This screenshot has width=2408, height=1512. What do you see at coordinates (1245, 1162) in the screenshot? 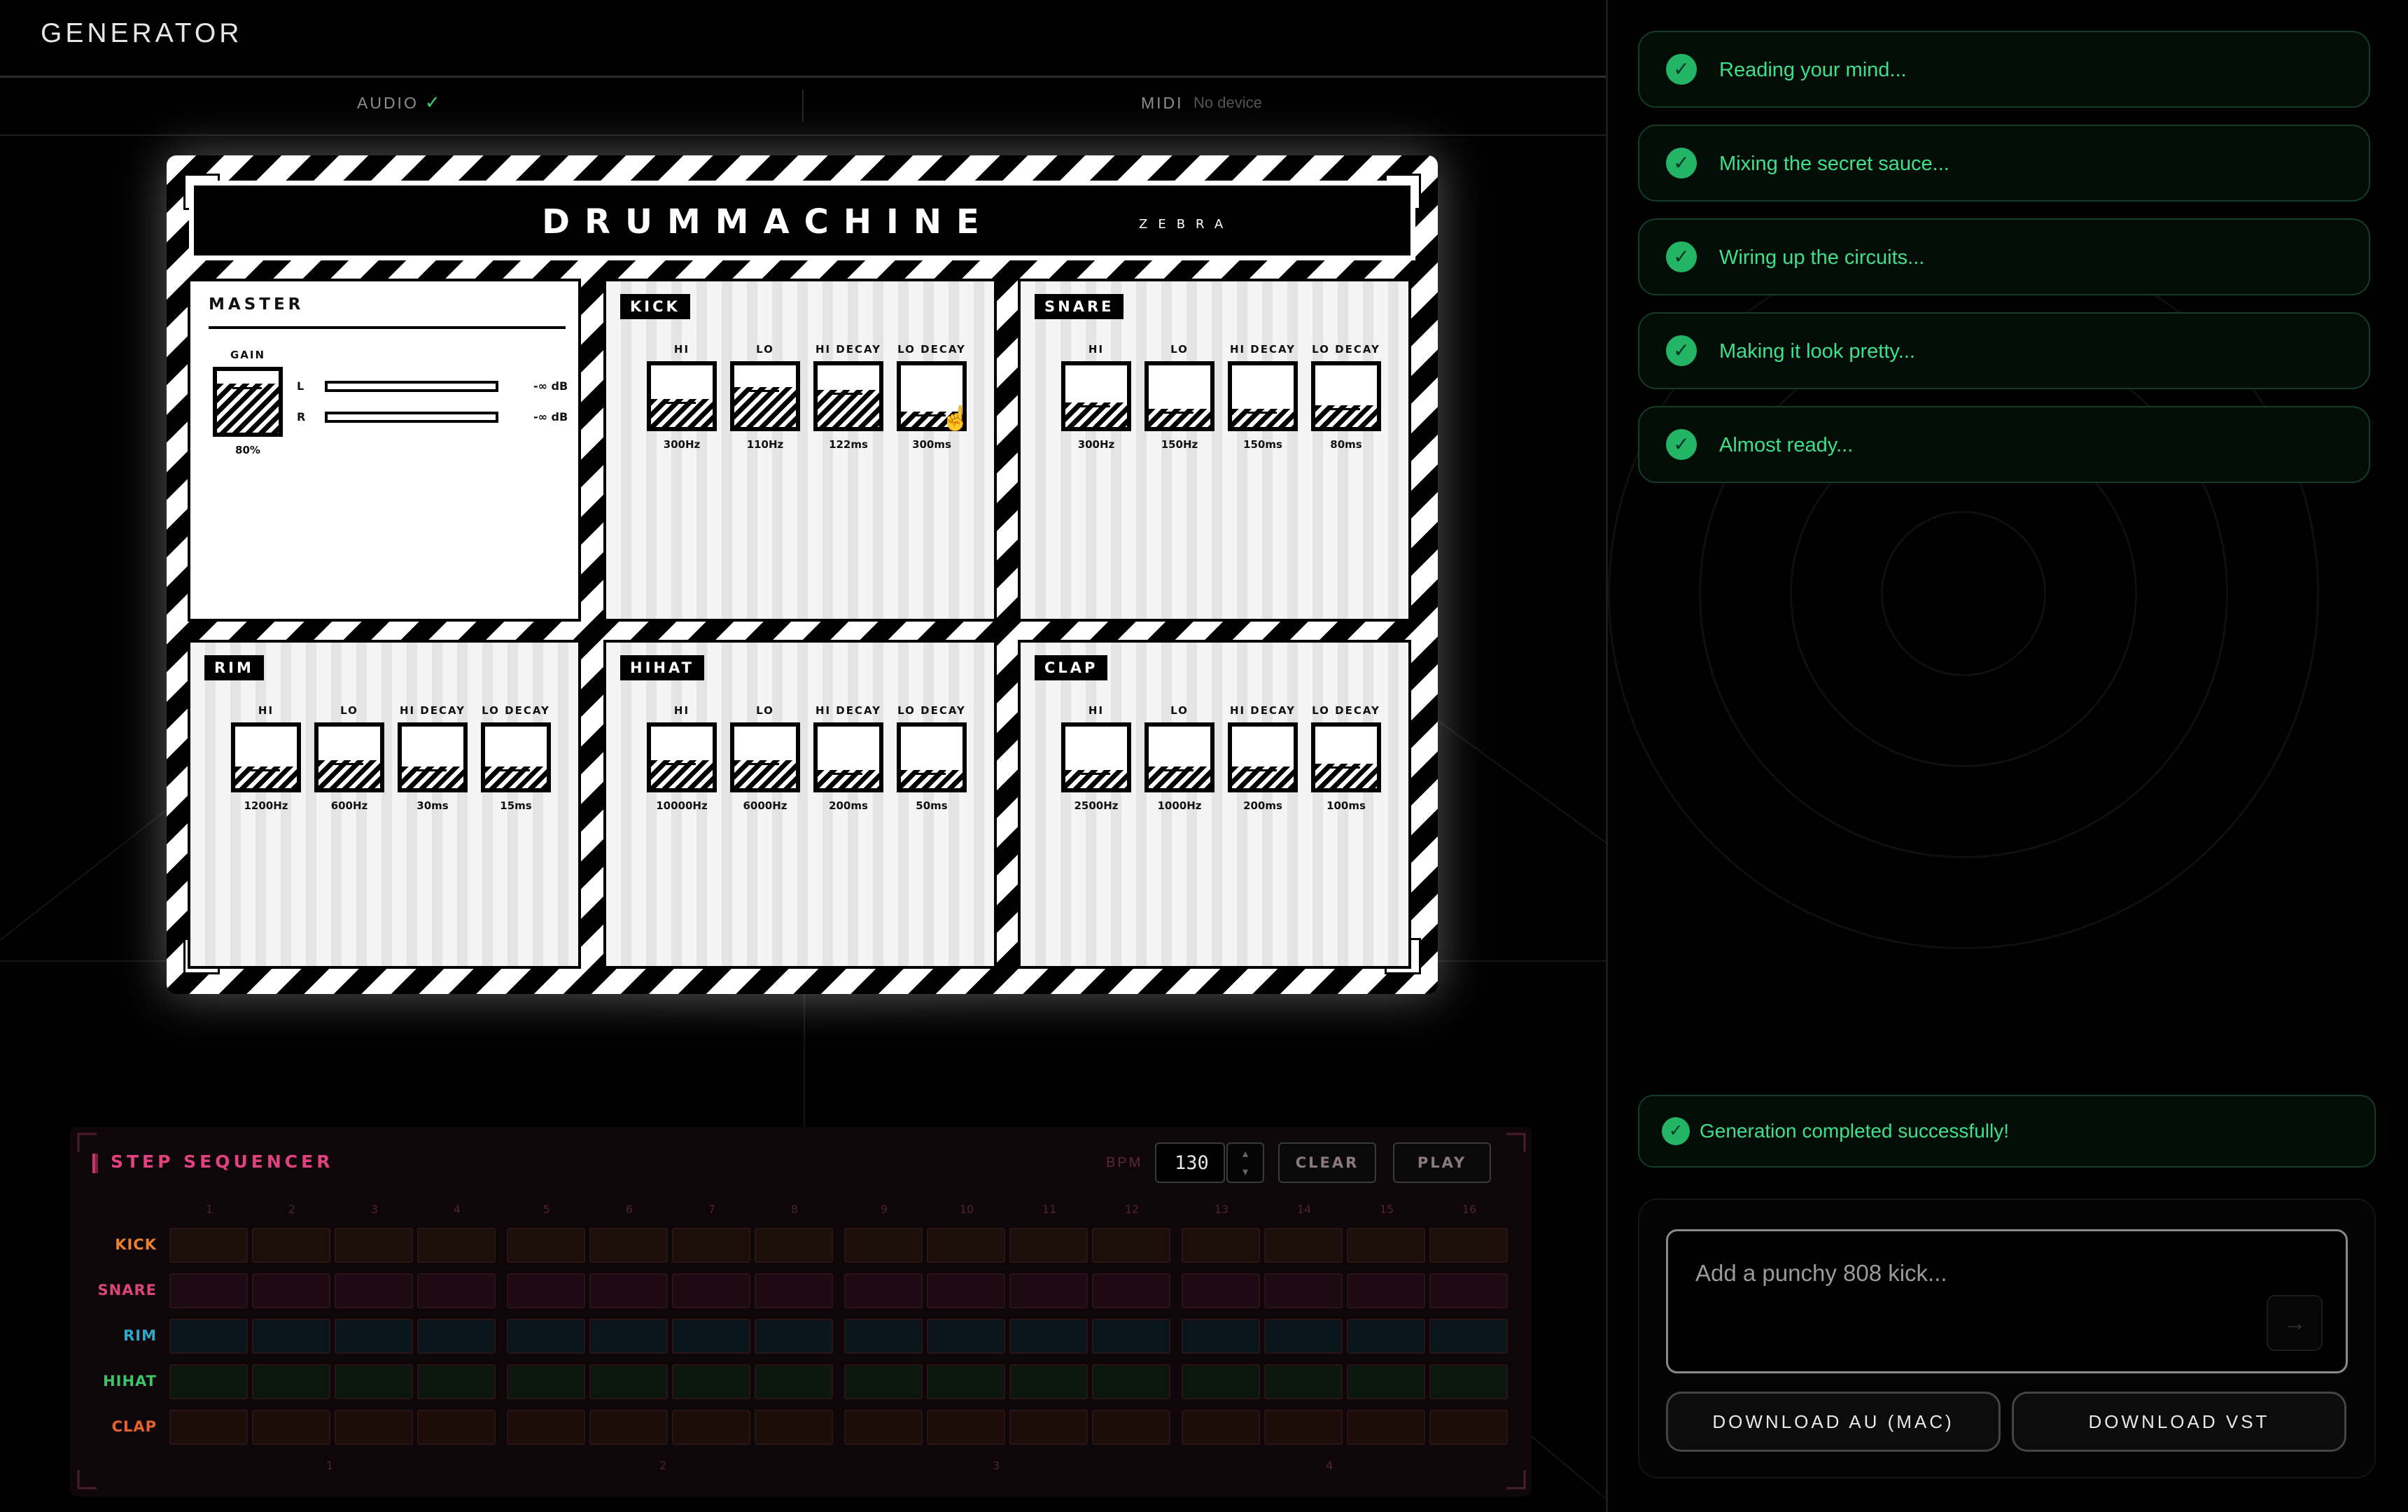
I see `bpm-stepper: ▴ ▾` at bounding box center [1245, 1162].